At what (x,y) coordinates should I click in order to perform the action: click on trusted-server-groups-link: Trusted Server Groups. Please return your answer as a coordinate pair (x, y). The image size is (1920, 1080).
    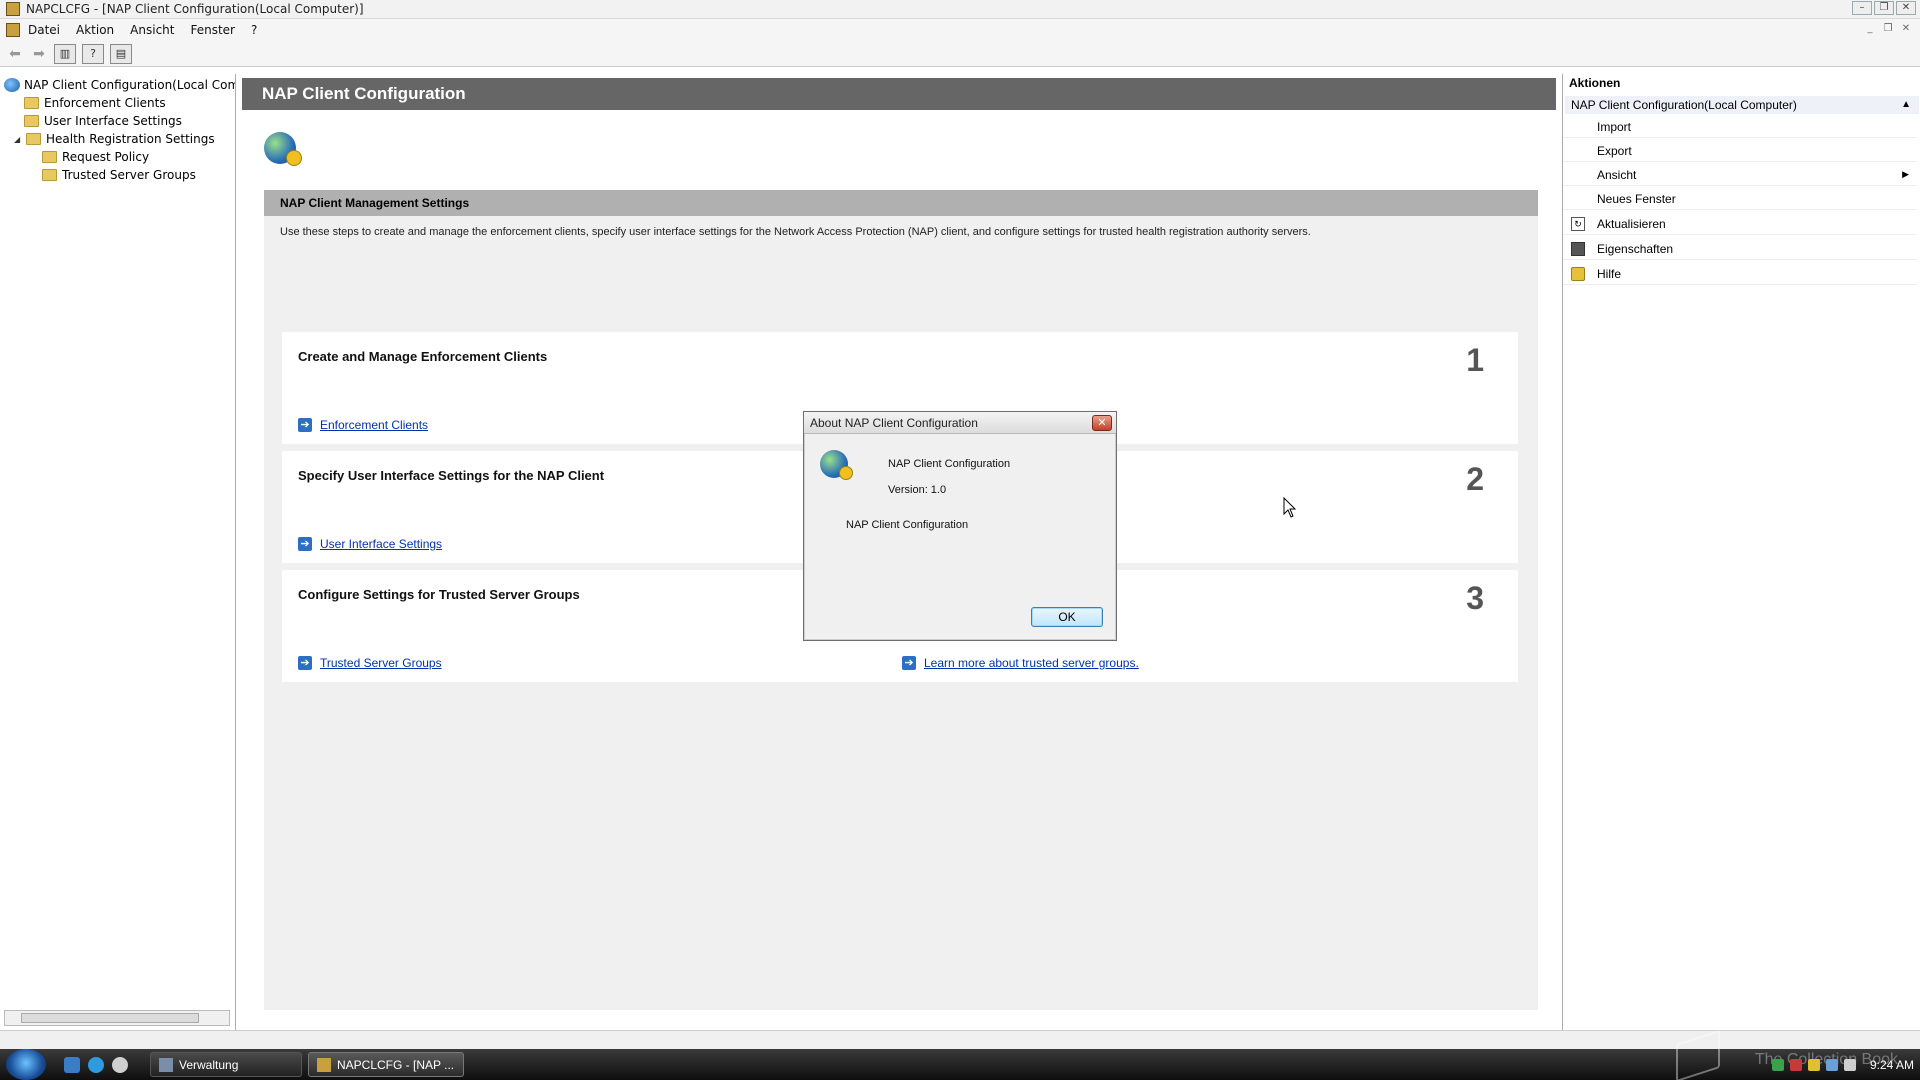
    Looking at the image, I should click on (381, 663).